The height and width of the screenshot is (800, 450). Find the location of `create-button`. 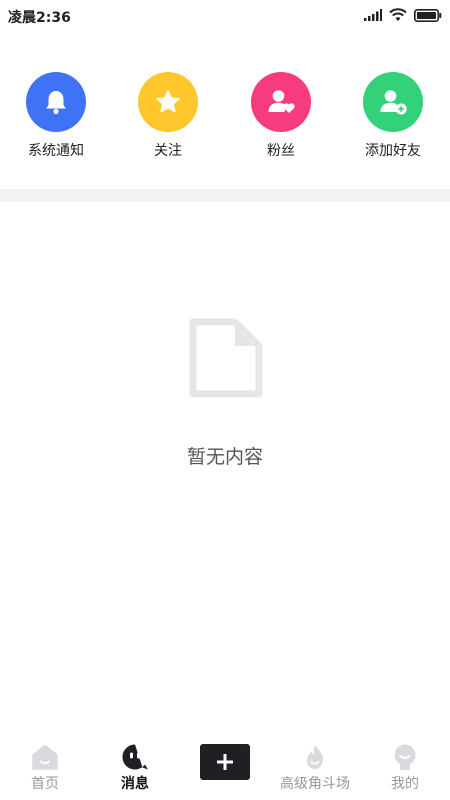

create-button is located at coordinates (225, 762).